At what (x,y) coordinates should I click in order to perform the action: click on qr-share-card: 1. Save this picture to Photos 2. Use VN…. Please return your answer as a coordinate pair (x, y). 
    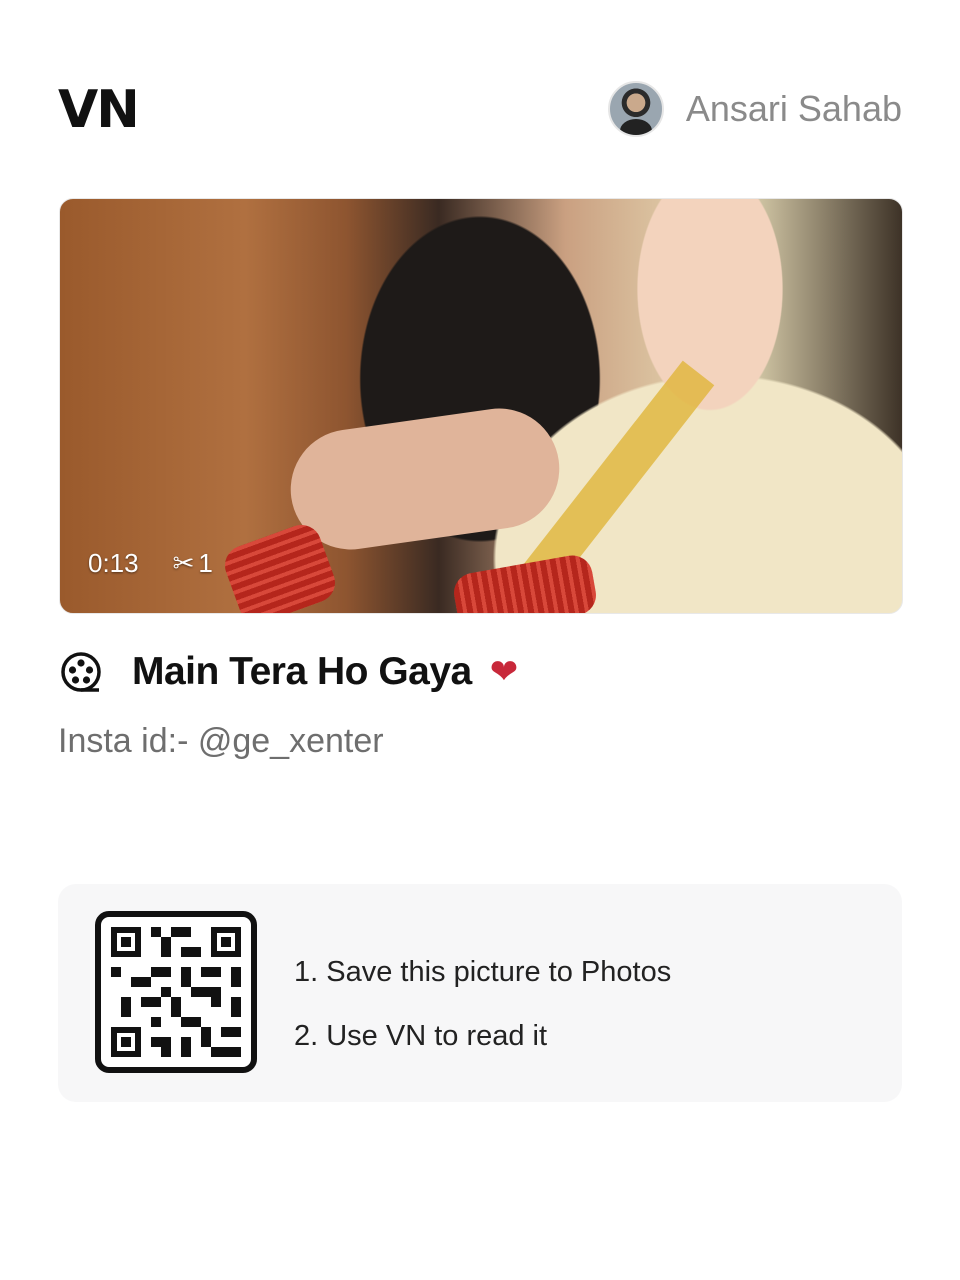
    Looking at the image, I should click on (480, 993).